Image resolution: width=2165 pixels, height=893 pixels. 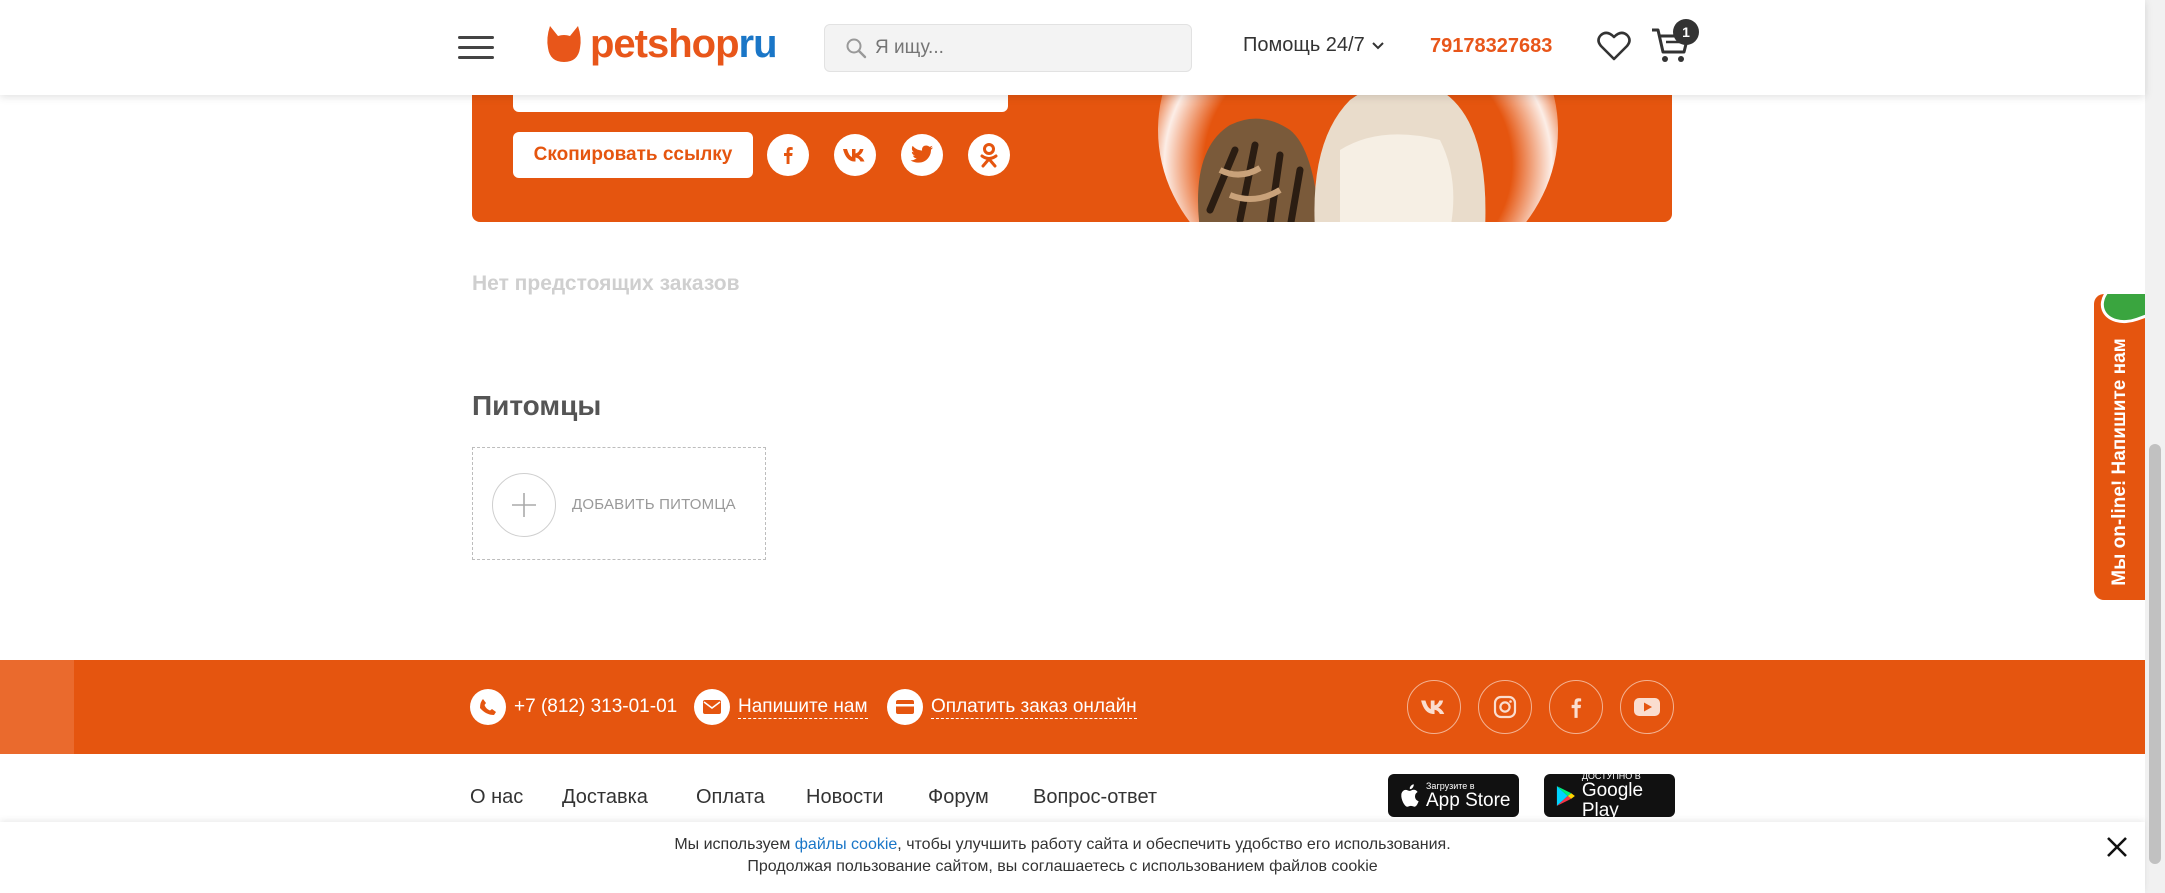 I want to click on footer-vk-button, so click(x=1434, y=707).